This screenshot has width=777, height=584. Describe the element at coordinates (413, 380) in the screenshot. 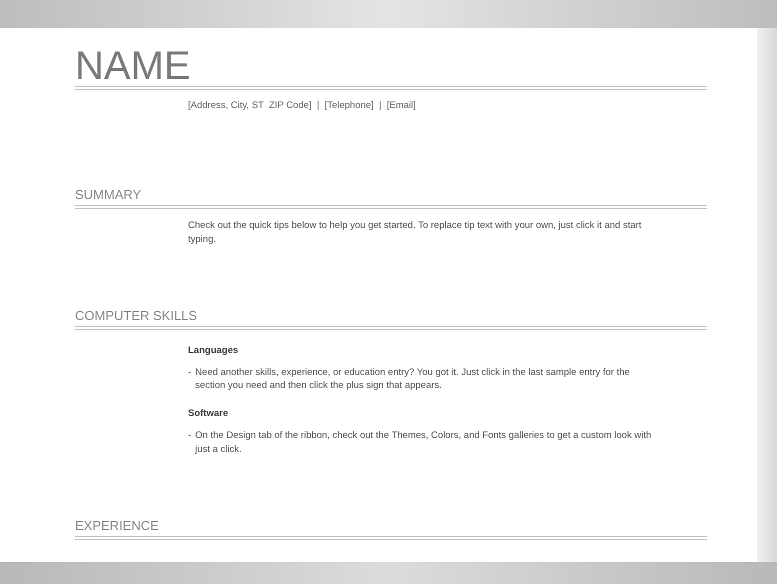

I see `bullet-text: Need another skills, experience, or education entry? You got it. Just click in the last sample entry for the section you need and then click the plus sign that appears.` at that location.